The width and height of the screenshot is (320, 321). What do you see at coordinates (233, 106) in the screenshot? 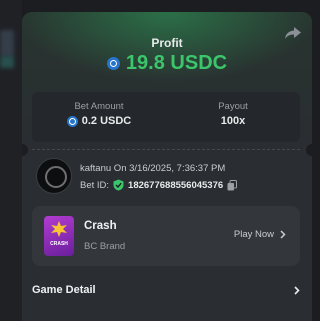
I see `payout-label: Payout` at bounding box center [233, 106].